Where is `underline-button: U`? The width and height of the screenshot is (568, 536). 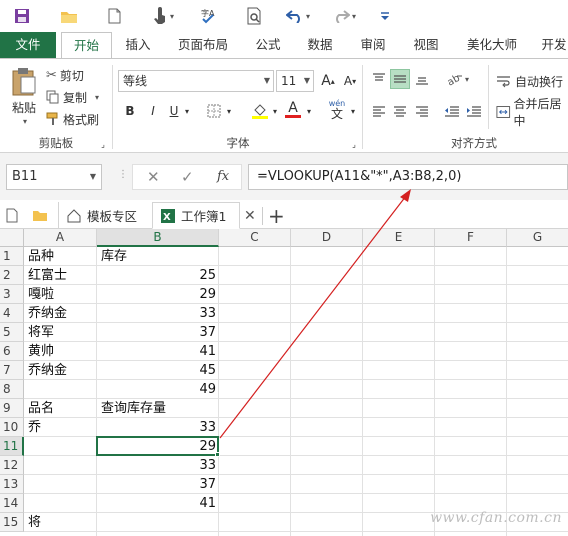 underline-button: U is located at coordinates (174, 111).